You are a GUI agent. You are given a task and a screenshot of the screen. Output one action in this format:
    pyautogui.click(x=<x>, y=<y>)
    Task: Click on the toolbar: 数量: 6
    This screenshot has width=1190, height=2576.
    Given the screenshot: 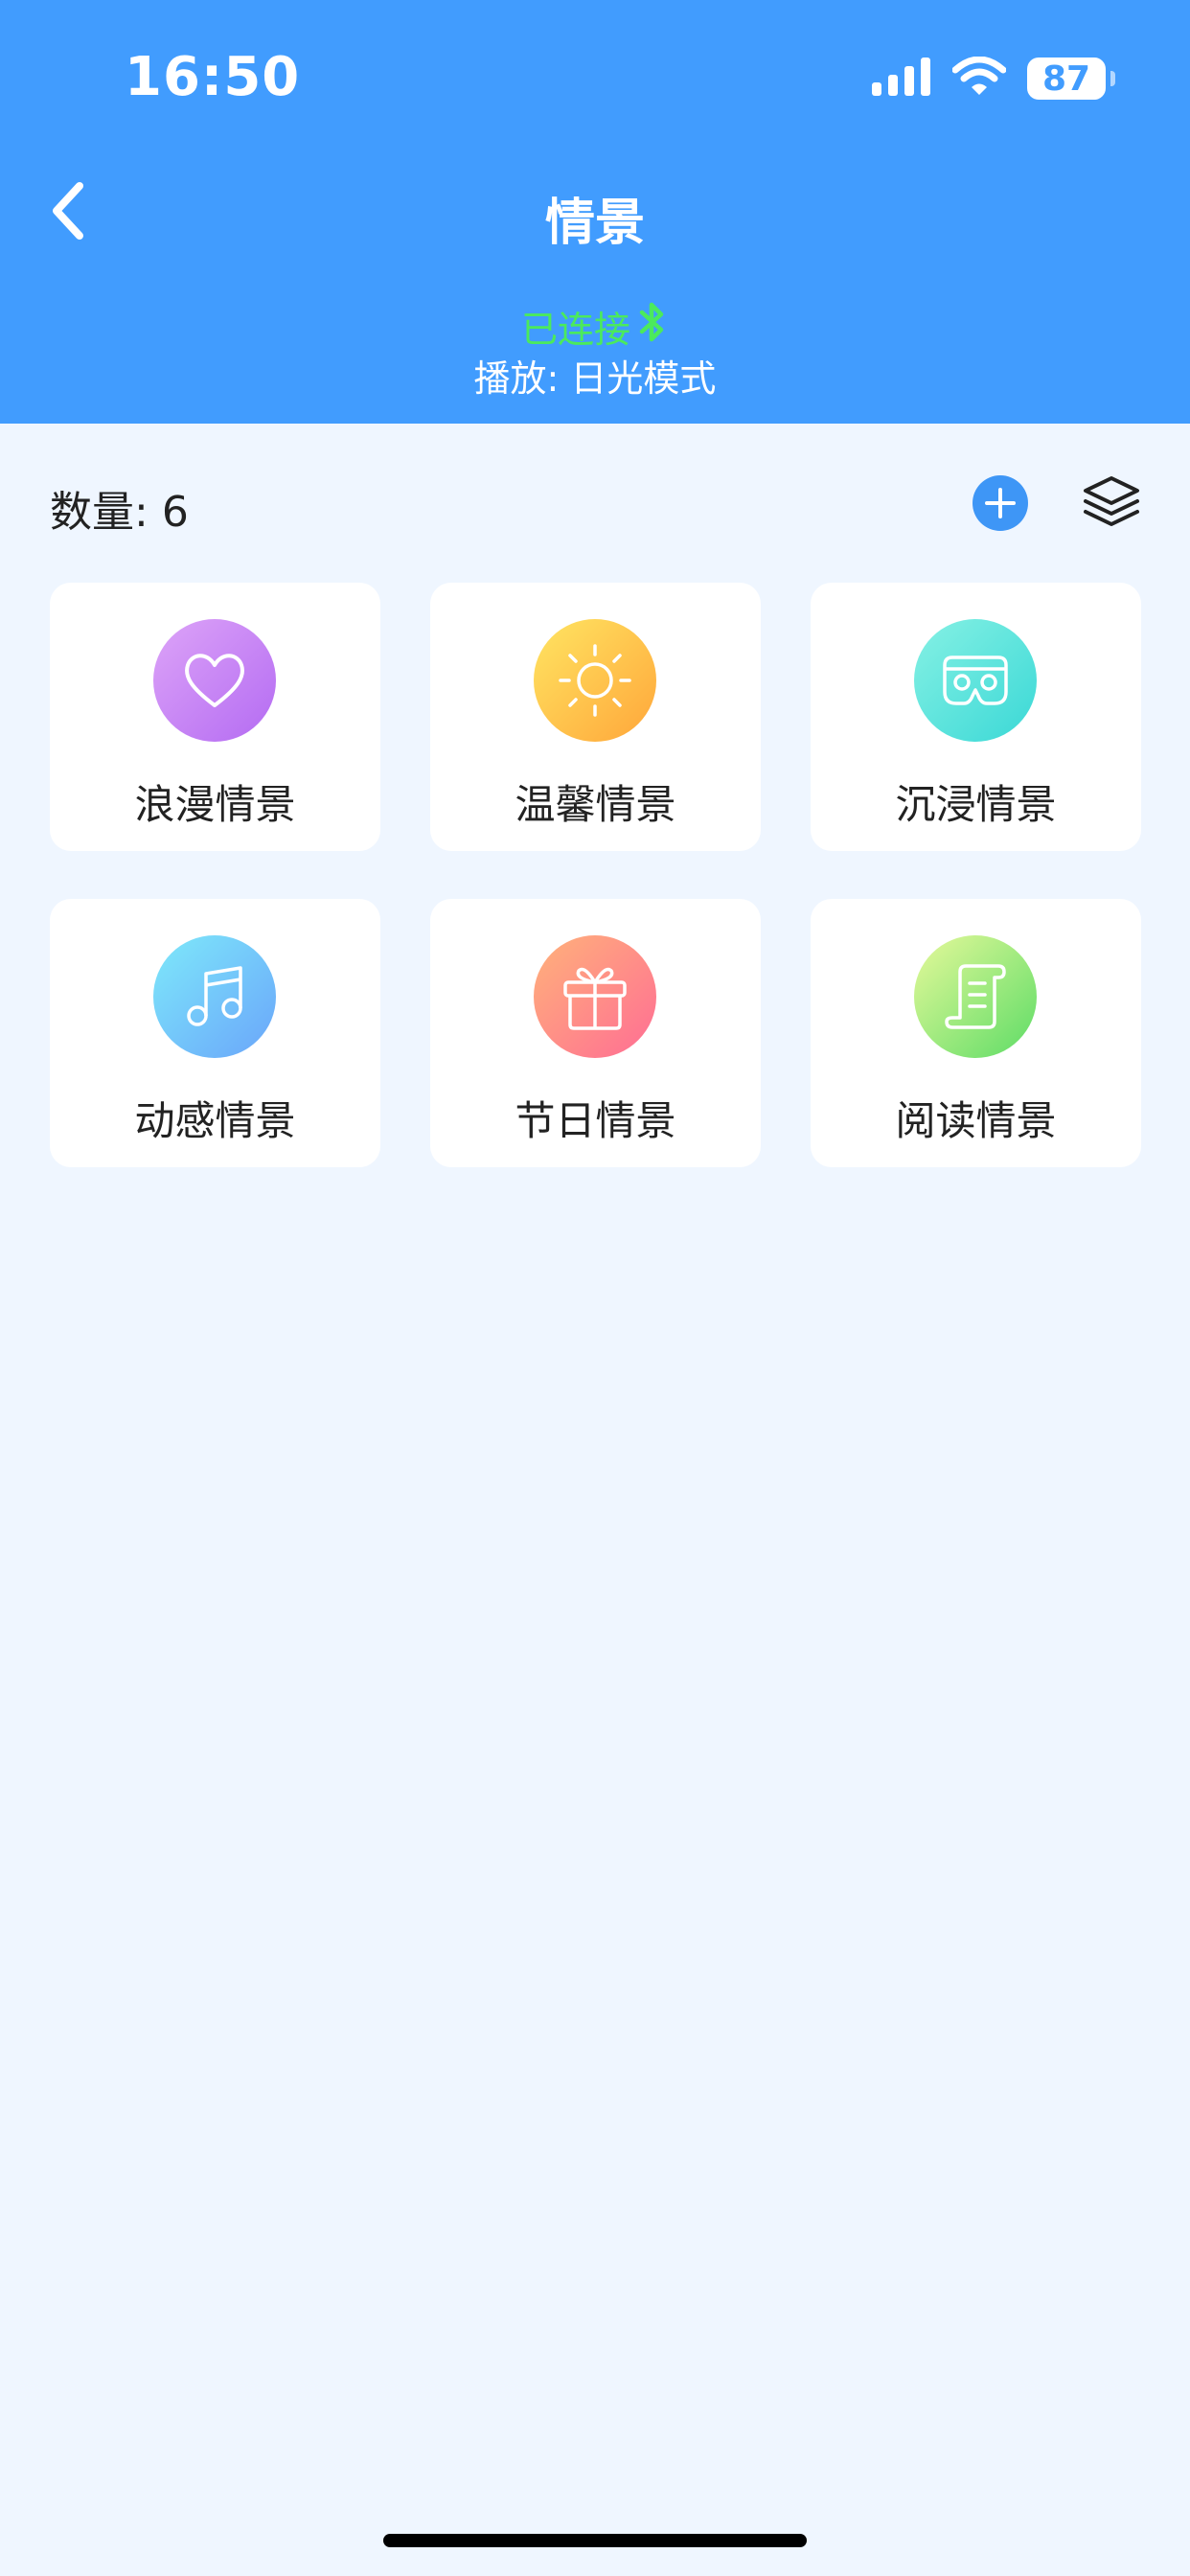 What is the action you would take?
    pyautogui.click(x=595, y=504)
    